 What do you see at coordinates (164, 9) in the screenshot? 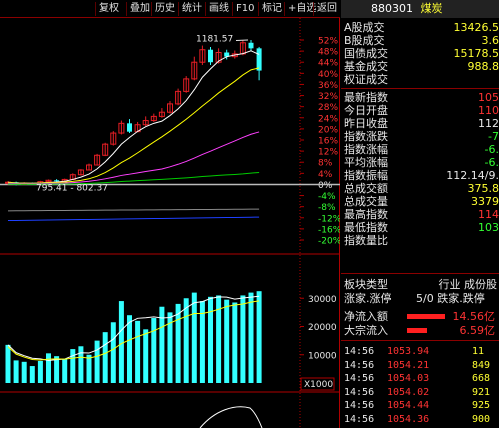
I see `toolbar-history-button: 历史` at bounding box center [164, 9].